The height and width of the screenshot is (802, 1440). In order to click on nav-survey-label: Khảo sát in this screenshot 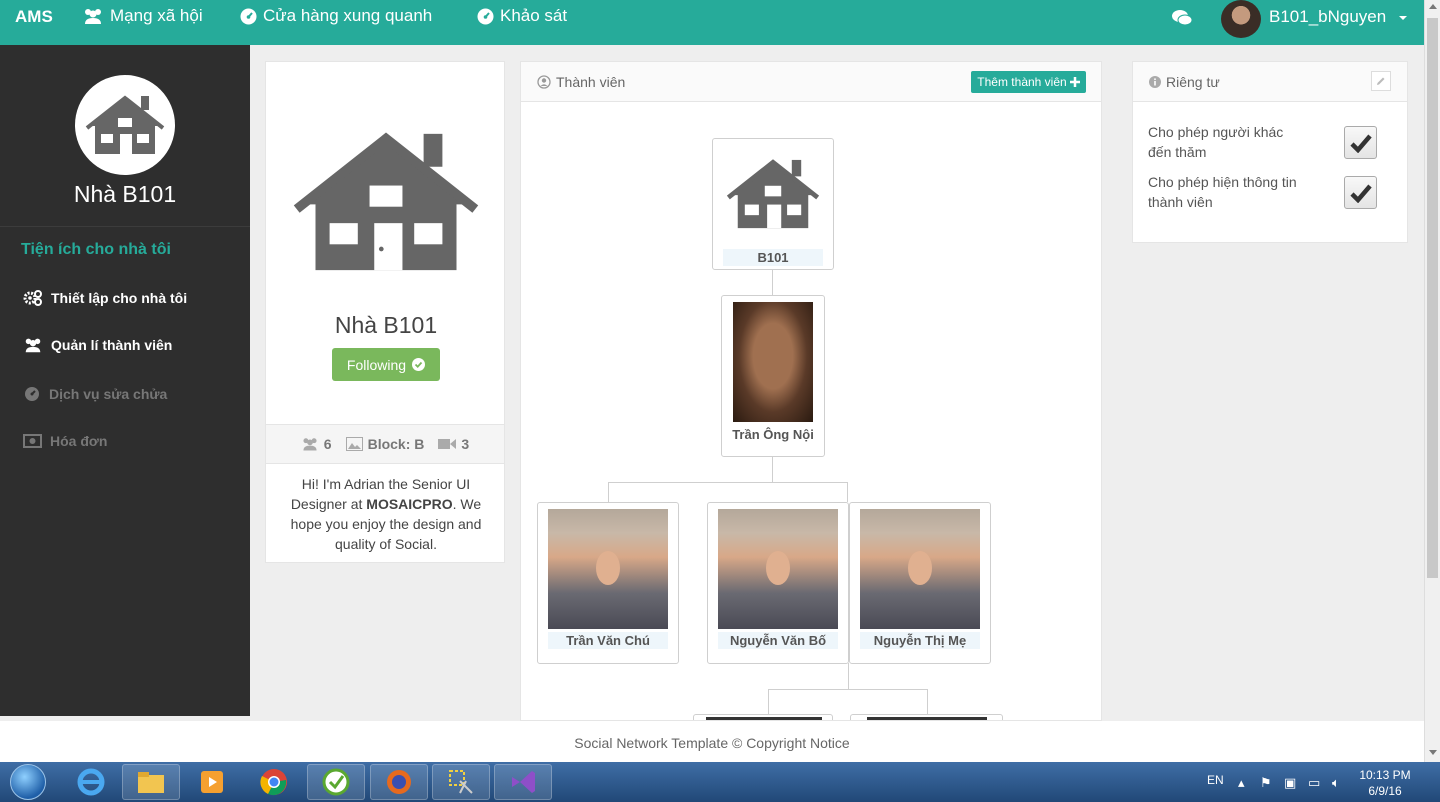, I will do `click(534, 15)`.